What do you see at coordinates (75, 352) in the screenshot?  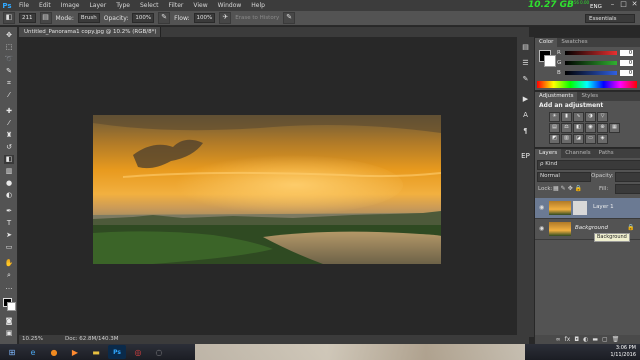 I see `media-icon: ▶` at bounding box center [75, 352].